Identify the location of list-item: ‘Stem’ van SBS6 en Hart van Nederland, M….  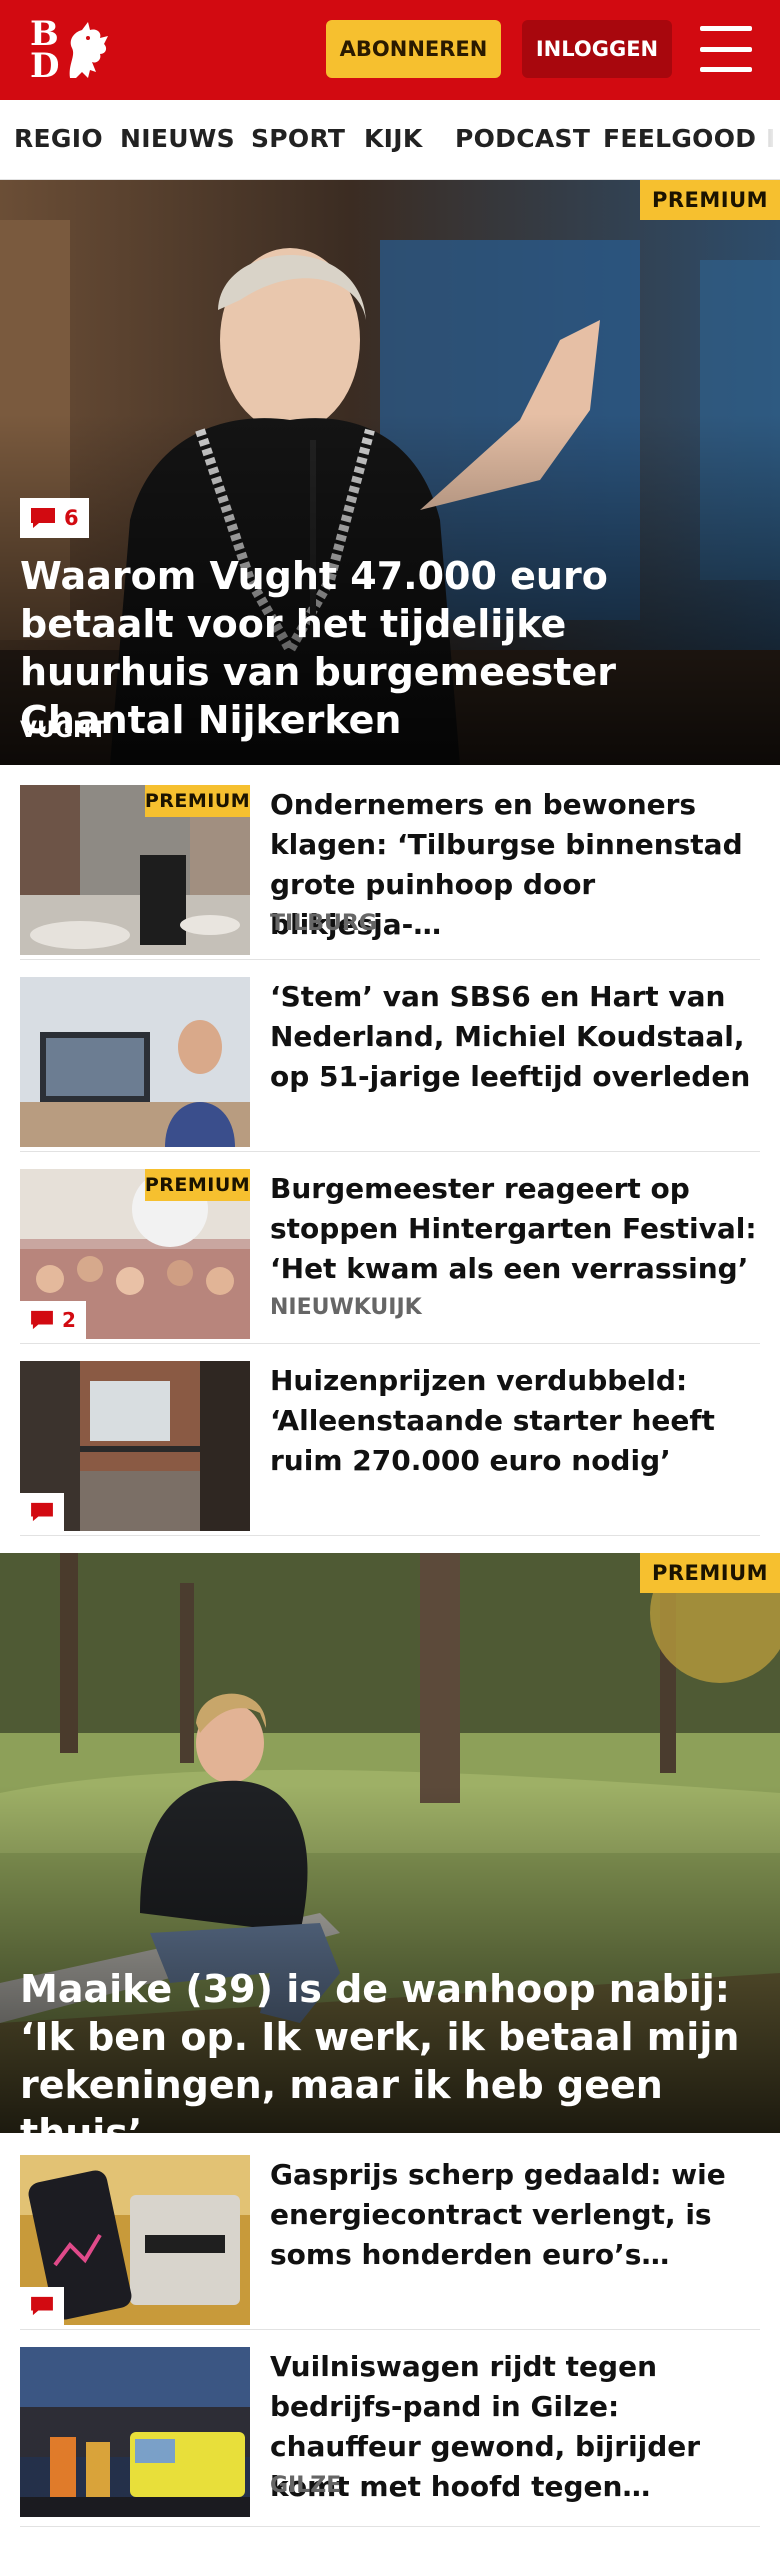
(390, 1064).